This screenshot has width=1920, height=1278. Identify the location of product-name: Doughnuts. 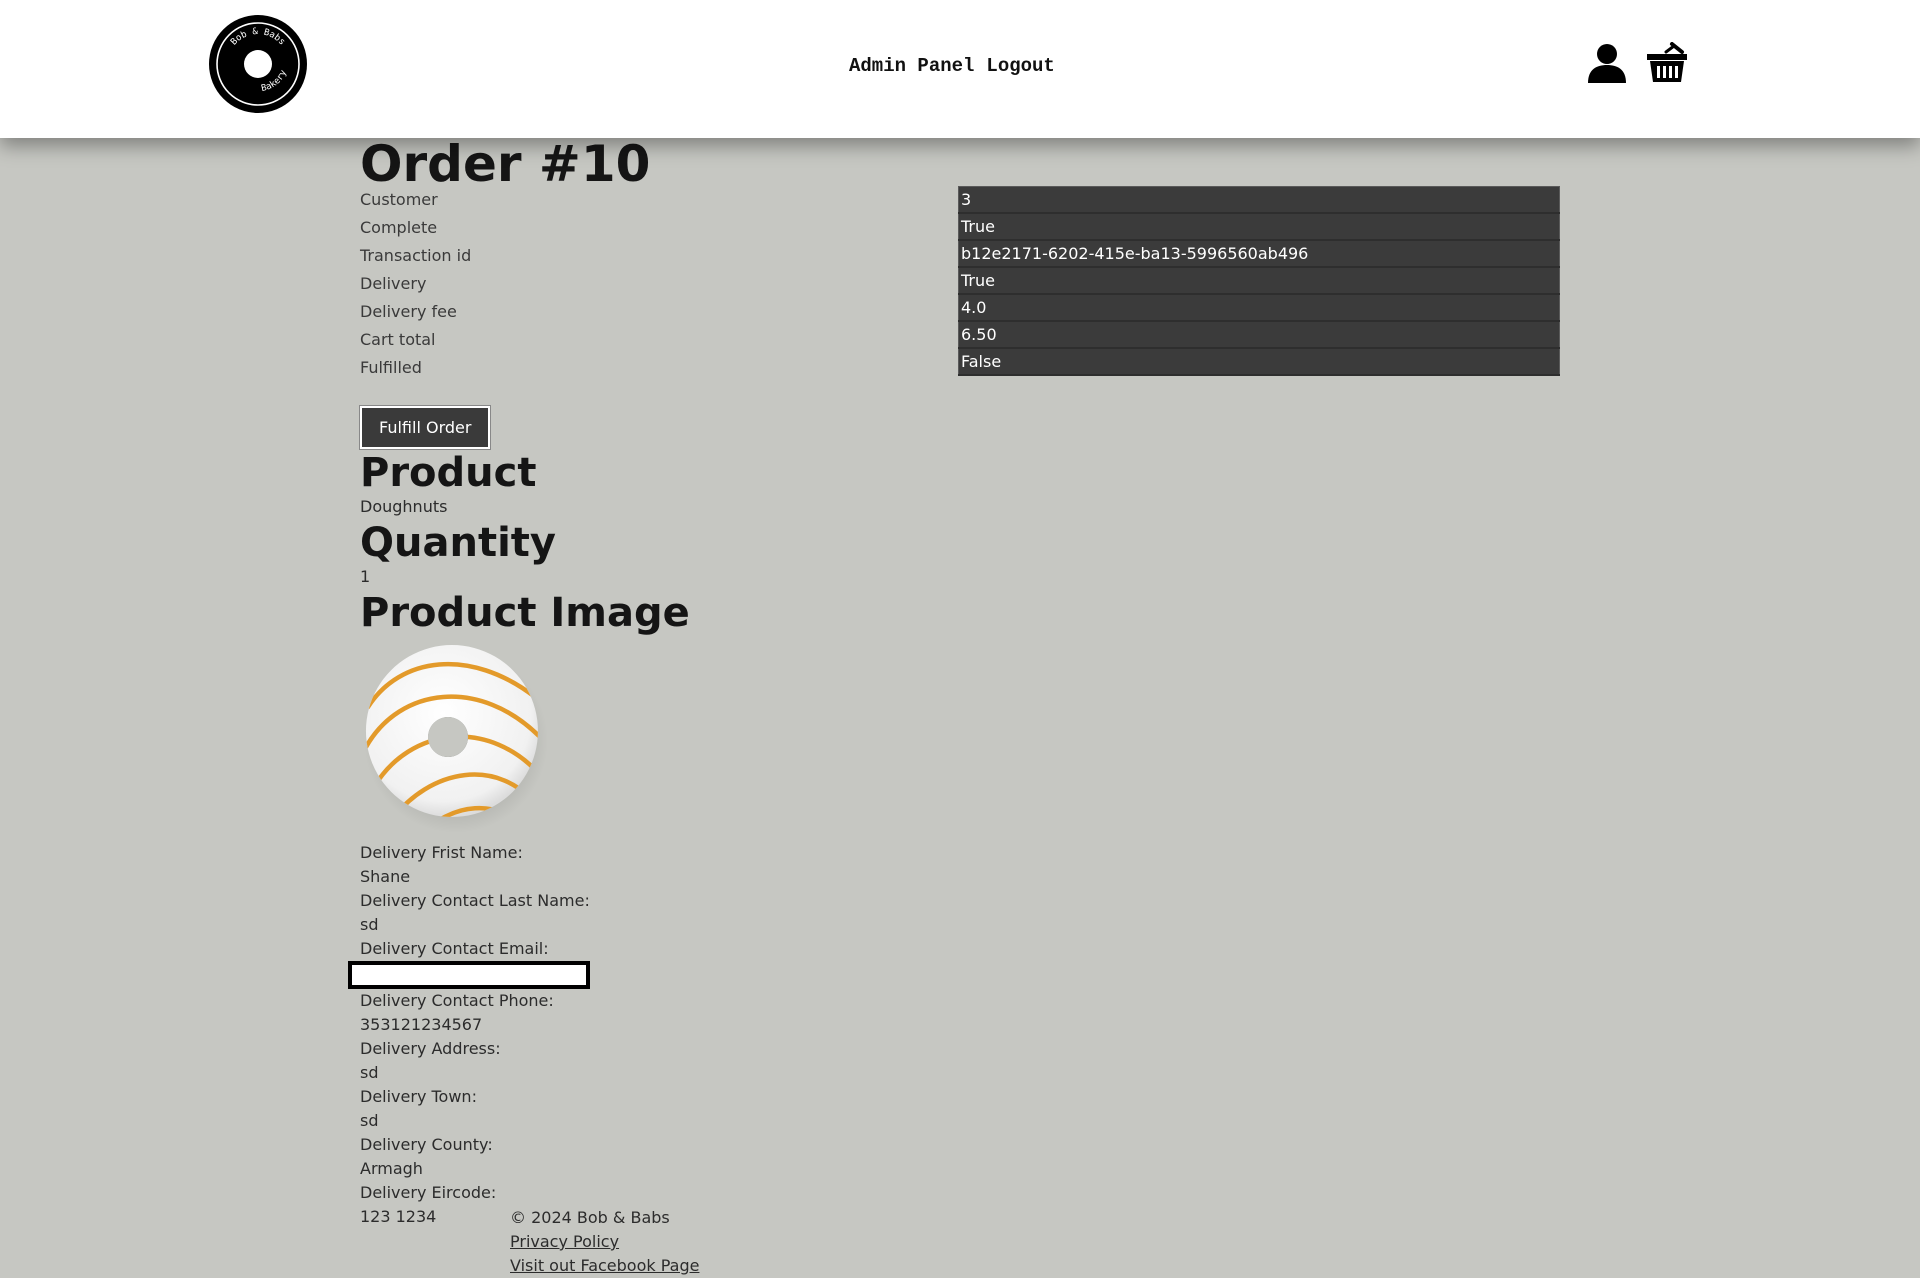
(404, 506).